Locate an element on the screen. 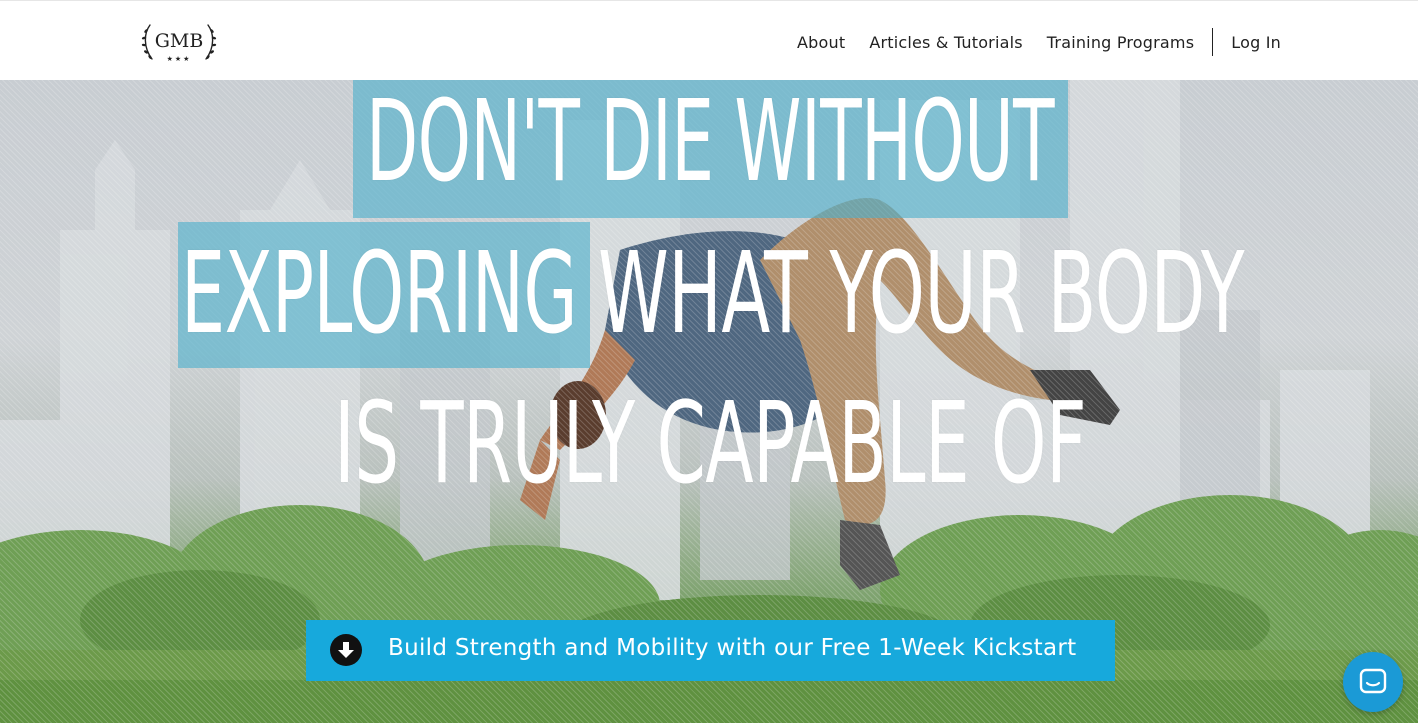 This screenshot has height=723, width=1418. chat-bubble-icon is located at coordinates (1373, 681).